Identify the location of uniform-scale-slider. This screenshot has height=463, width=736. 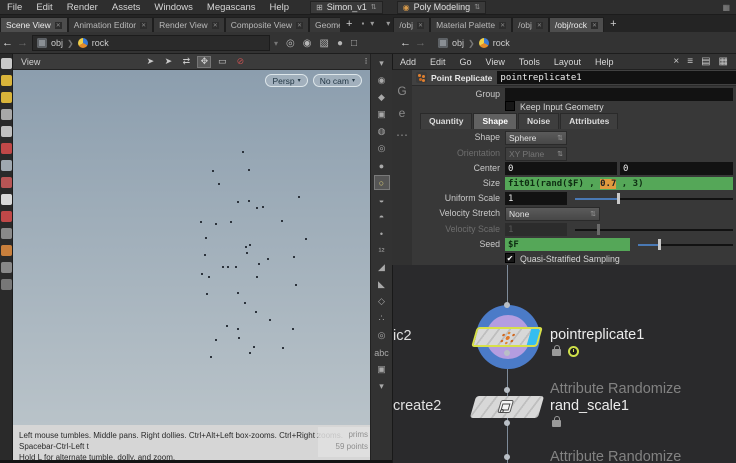
(654, 198).